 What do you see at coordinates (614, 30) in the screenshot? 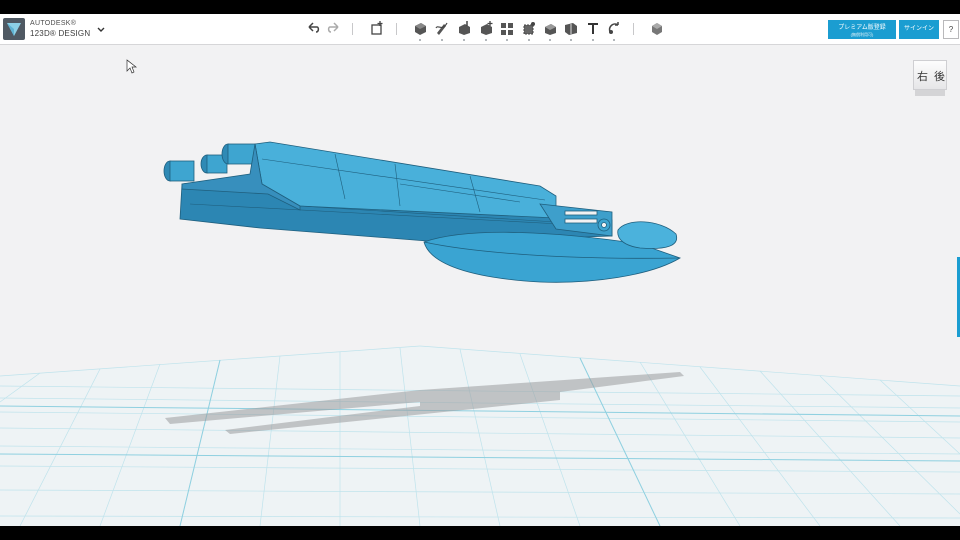
I see `snap-icon` at bounding box center [614, 30].